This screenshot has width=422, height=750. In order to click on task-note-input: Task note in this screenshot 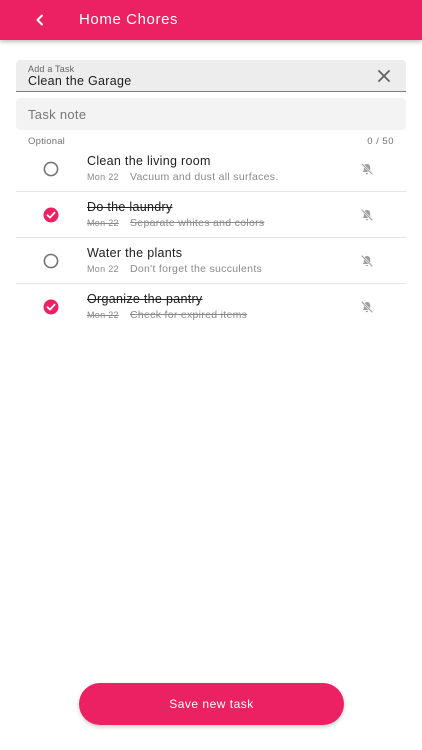, I will do `click(211, 114)`.